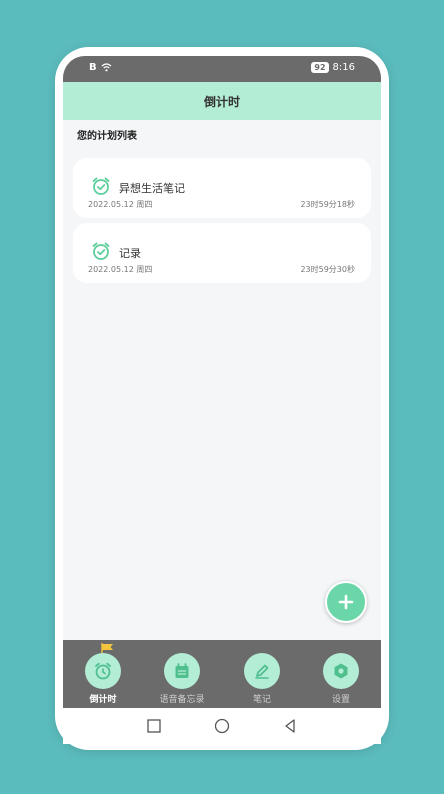 The height and width of the screenshot is (794, 444). I want to click on wifi-icon, so click(106, 67).